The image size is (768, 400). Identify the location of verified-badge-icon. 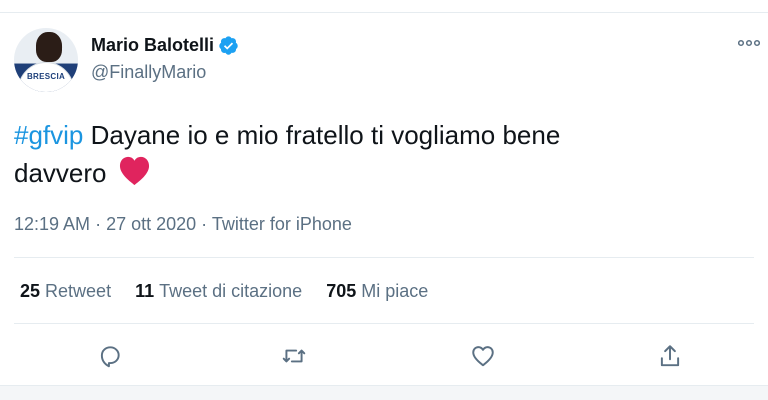
(228, 45).